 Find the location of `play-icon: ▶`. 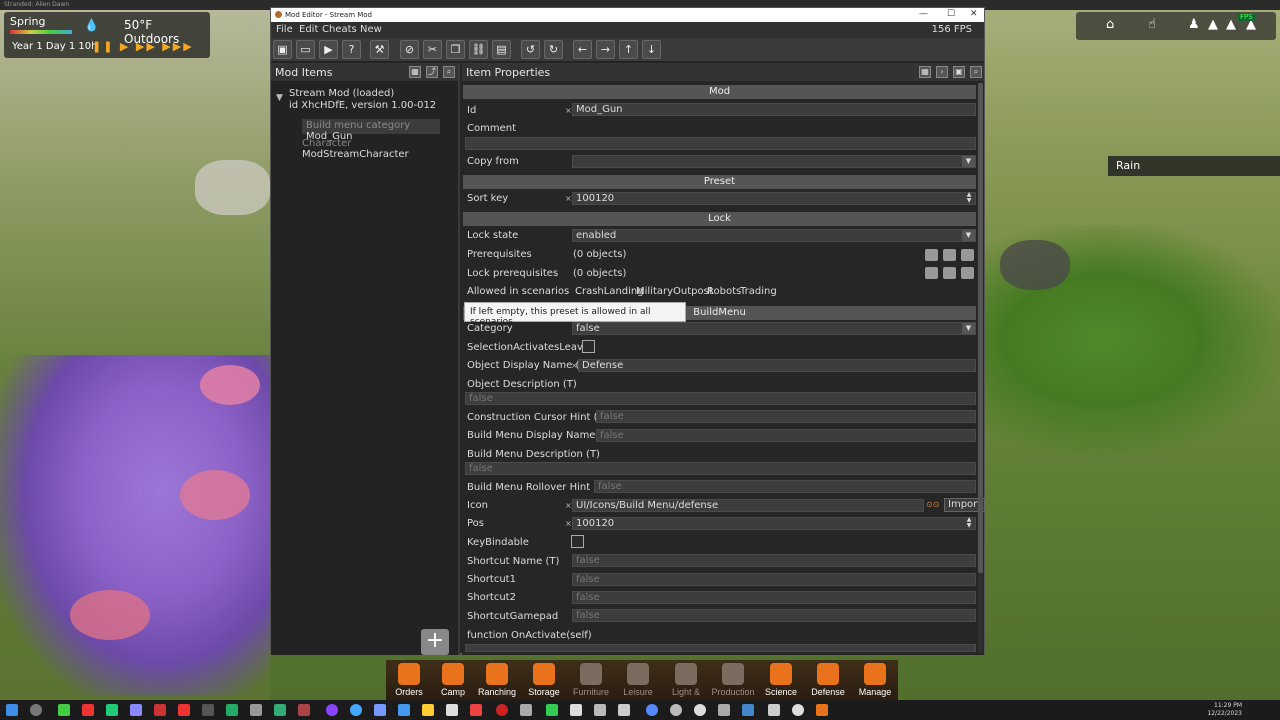

play-icon: ▶ is located at coordinates (328, 49).